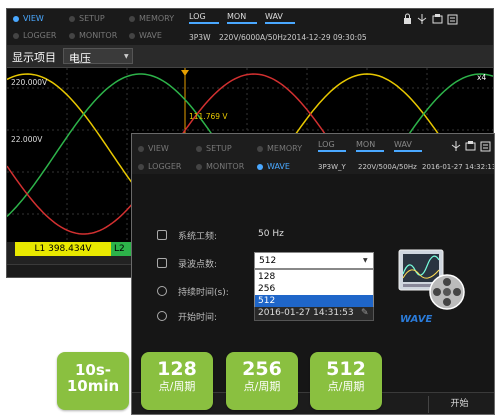 This screenshot has height=418, width=497. What do you see at coordinates (80, 58) in the screenshot?
I see `display-item-value: 电压` at bounding box center [80, 58].